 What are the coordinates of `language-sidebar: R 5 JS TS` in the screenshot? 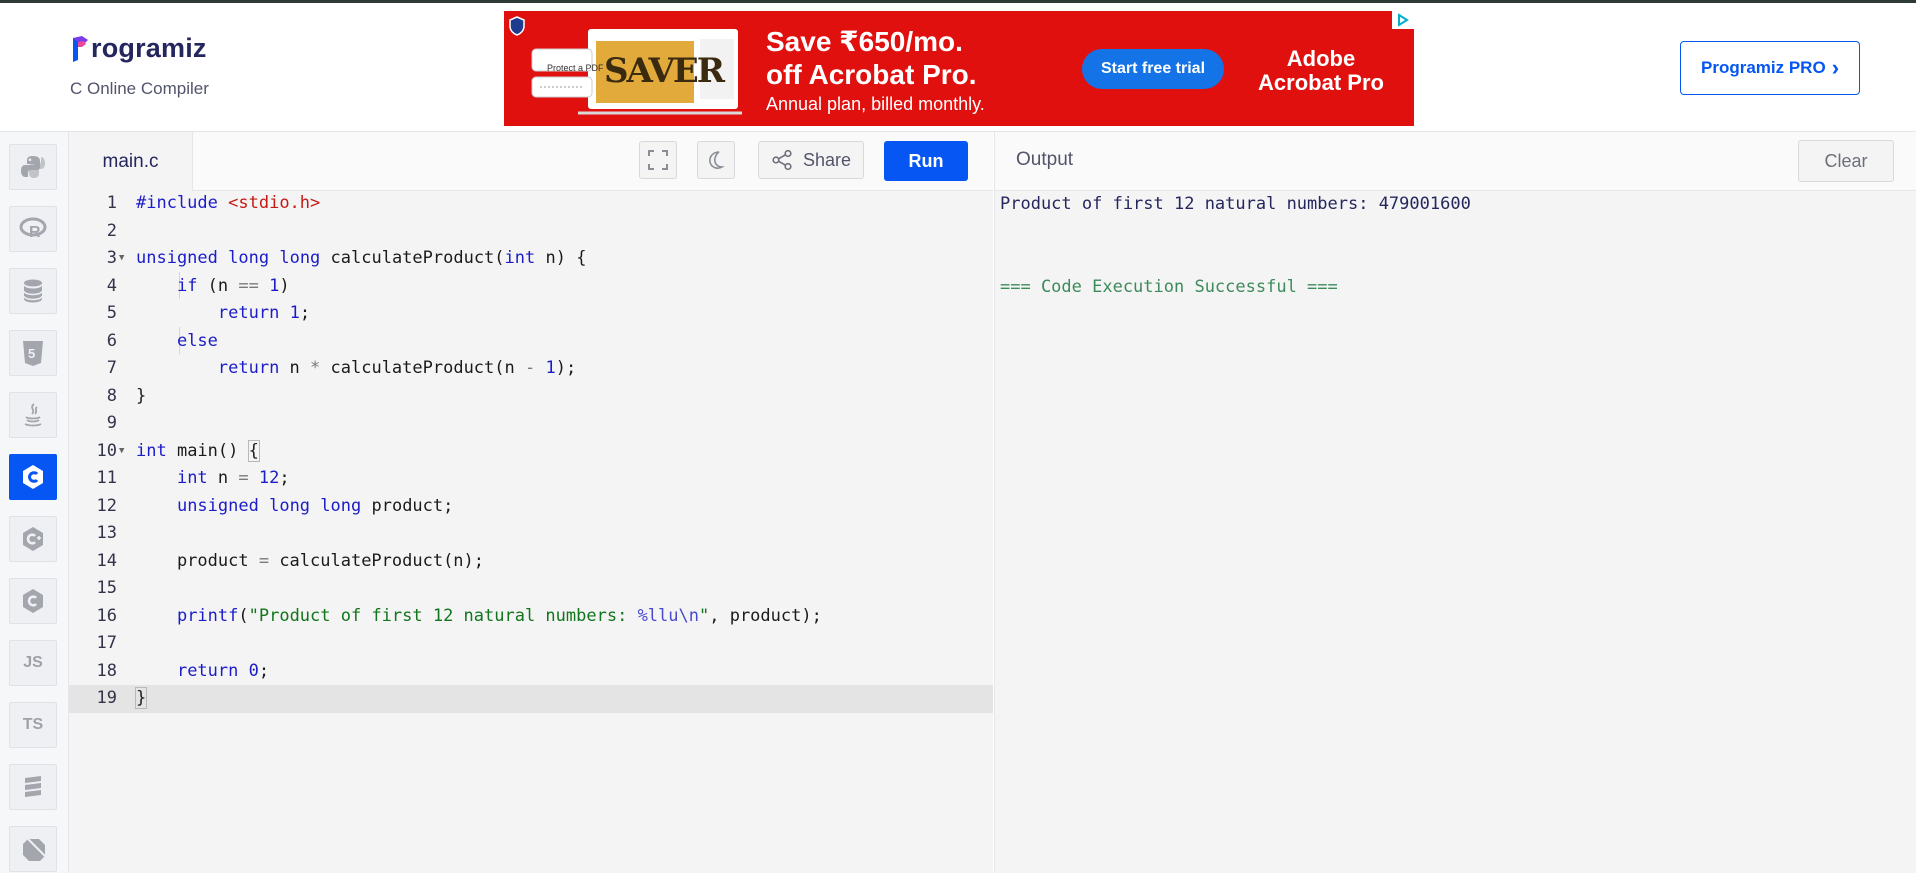 It's located at (34, 502).